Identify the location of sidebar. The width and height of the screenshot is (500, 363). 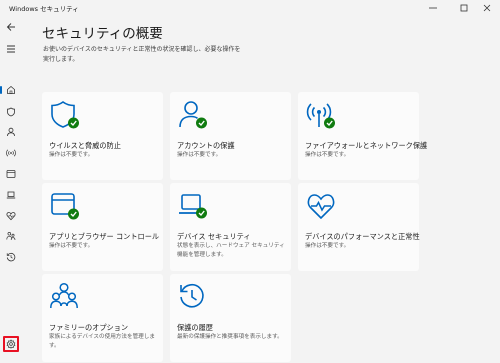
(11, 189).